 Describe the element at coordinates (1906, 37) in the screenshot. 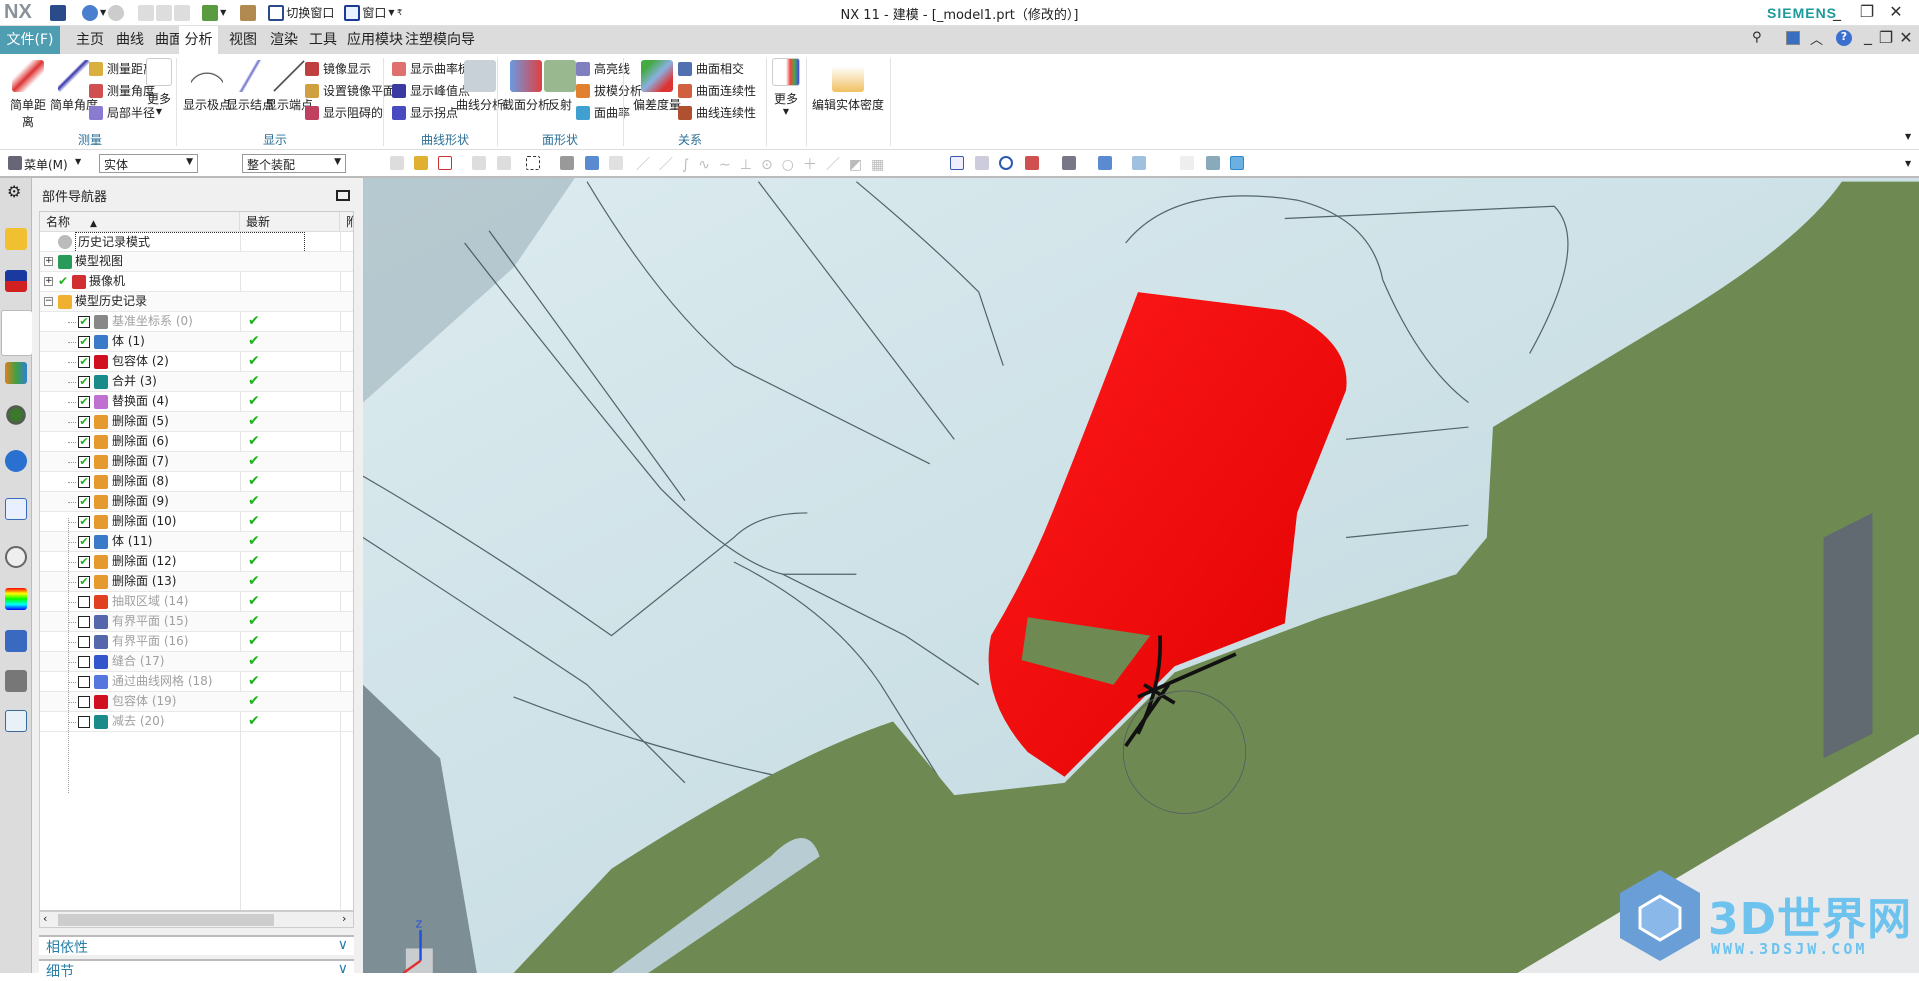

I see `doc-close-button: ✕` at that location.